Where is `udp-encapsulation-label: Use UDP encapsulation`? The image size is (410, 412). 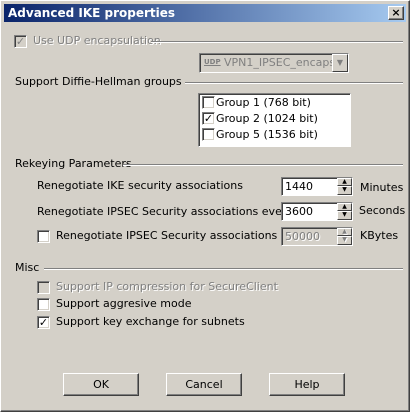 udp-encapsulation-label: Use UDP encapsulation is located at coordinates (97, 41).